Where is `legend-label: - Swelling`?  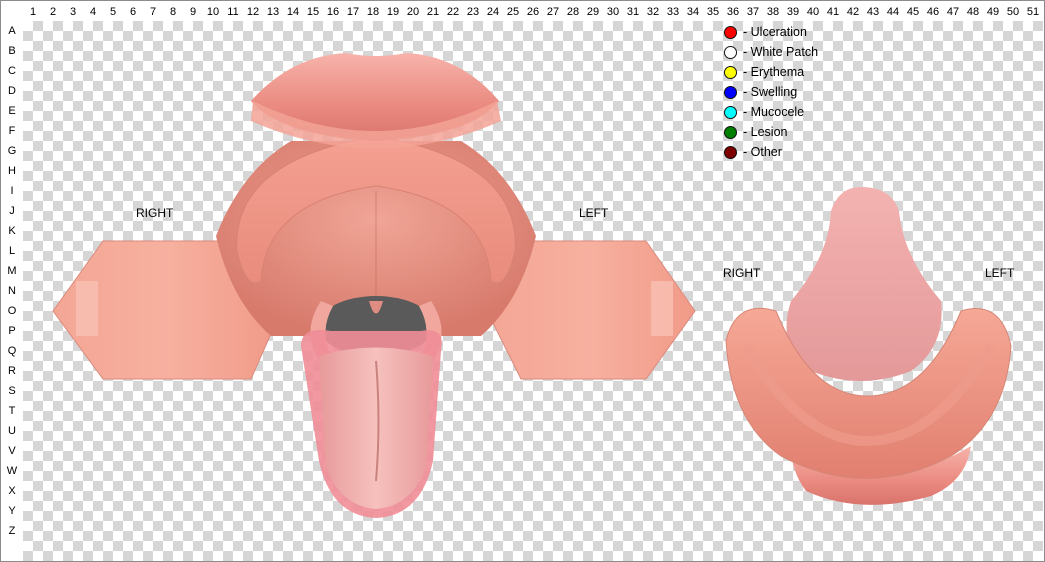
legend-label: - Swelling is located at coordinates (770, 92).